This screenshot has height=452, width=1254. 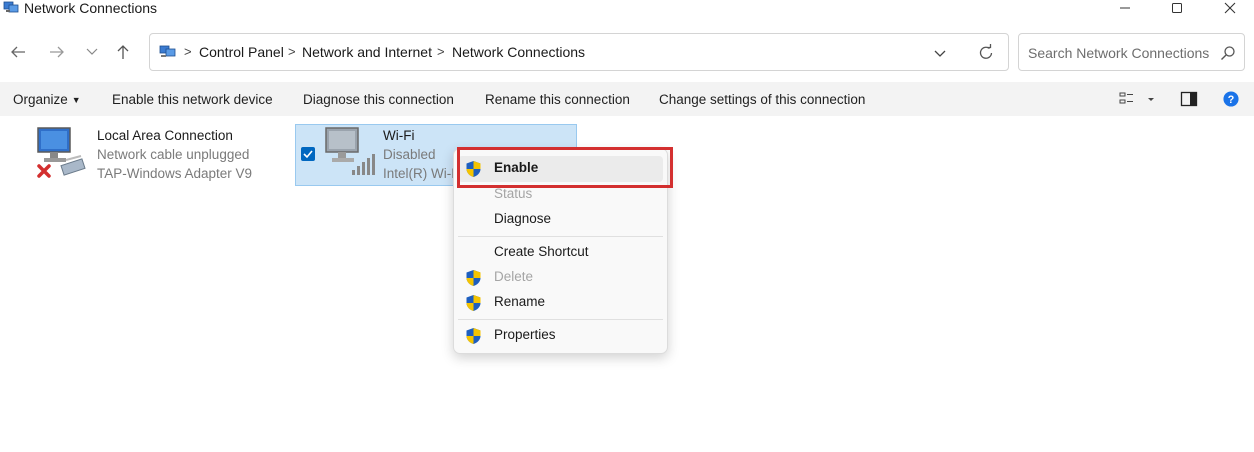 What do you see at coordinates (986, 53) in the screenshot?
I see `refresh-icon` at bounding box center [986, 53].